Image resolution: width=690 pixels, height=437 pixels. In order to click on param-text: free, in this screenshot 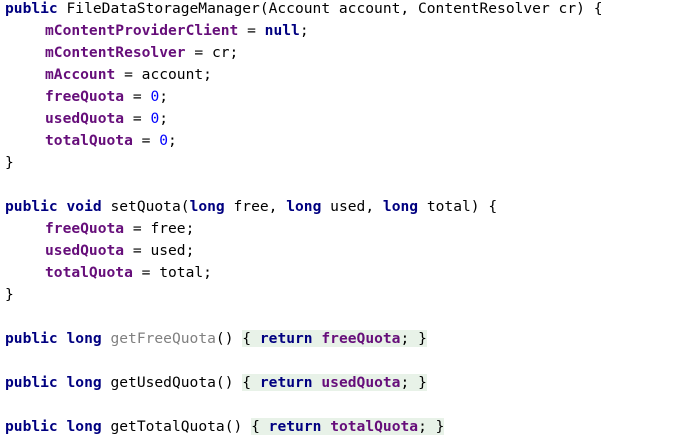, I will do `click(255, 206)`.